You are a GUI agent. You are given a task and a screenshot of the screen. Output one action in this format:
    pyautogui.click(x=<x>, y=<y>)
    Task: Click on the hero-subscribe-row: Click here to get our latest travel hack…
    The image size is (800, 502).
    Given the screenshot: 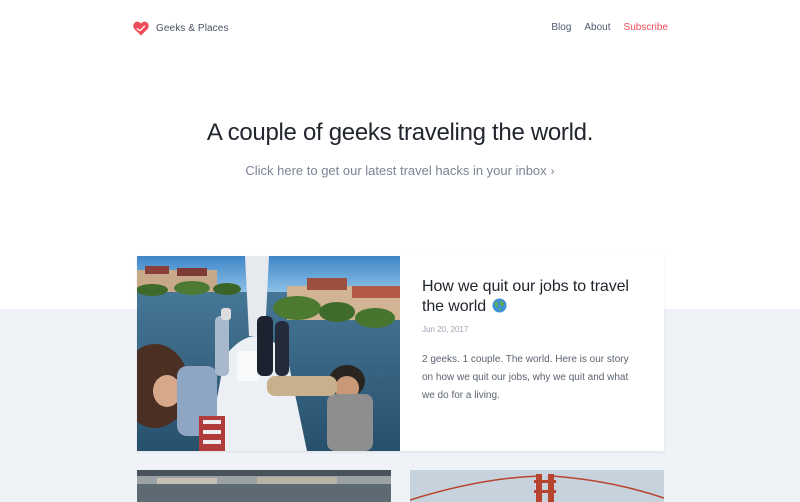 What is the action you would take?
    pyautogui.click(x=400, y=170)
    